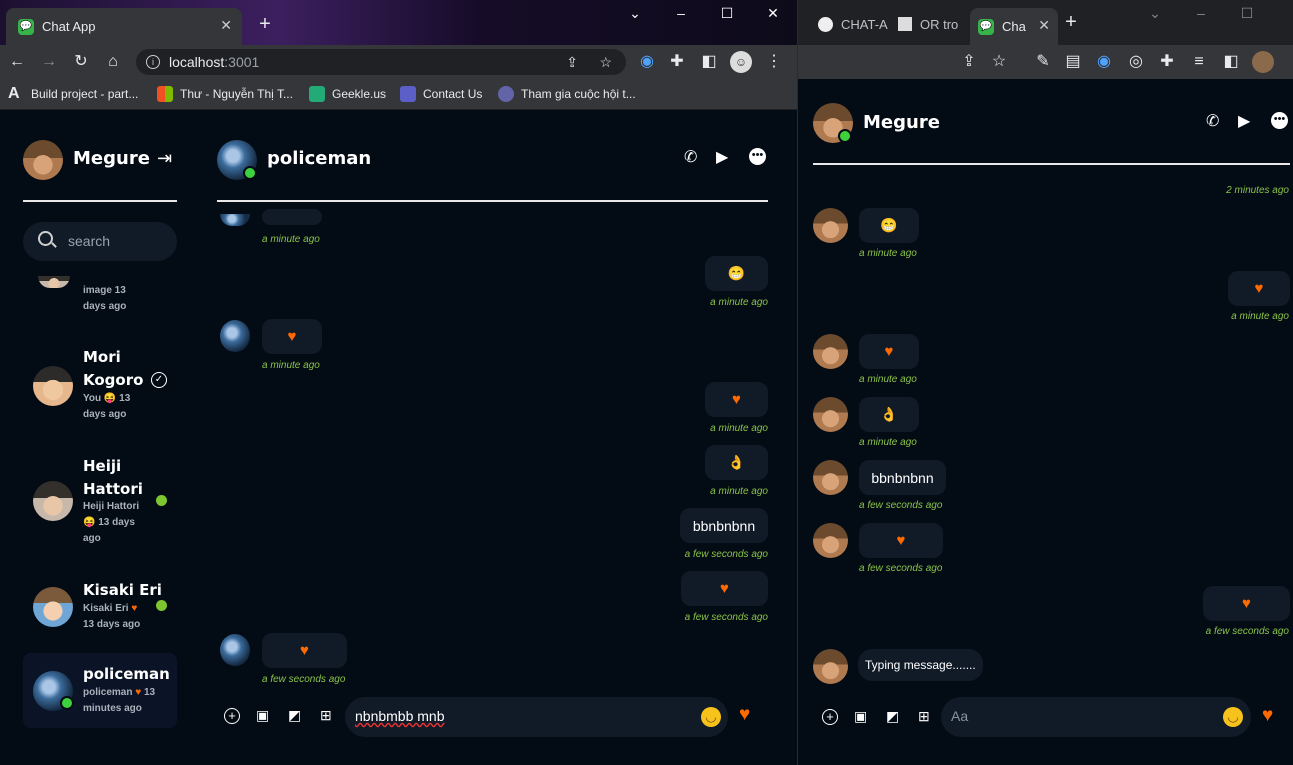 The height and width of the screenshot is (765, 1293). What do you see at coordinates (113, 368) in the screenshot?
I see `contact-name: Mori Kogoro` at bounding box center [113, 368].